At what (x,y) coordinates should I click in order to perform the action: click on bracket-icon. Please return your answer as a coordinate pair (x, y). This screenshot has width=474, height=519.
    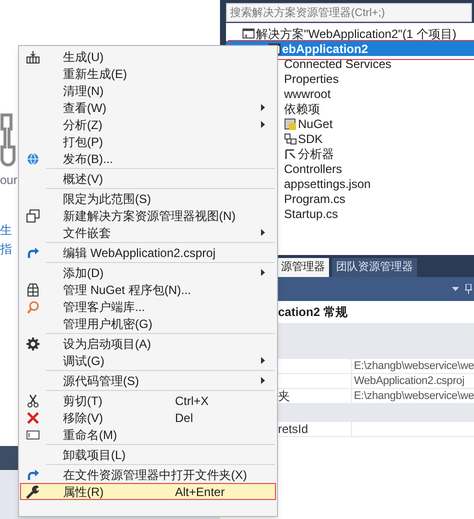
    Looking at the image, I should click on (290, 154).